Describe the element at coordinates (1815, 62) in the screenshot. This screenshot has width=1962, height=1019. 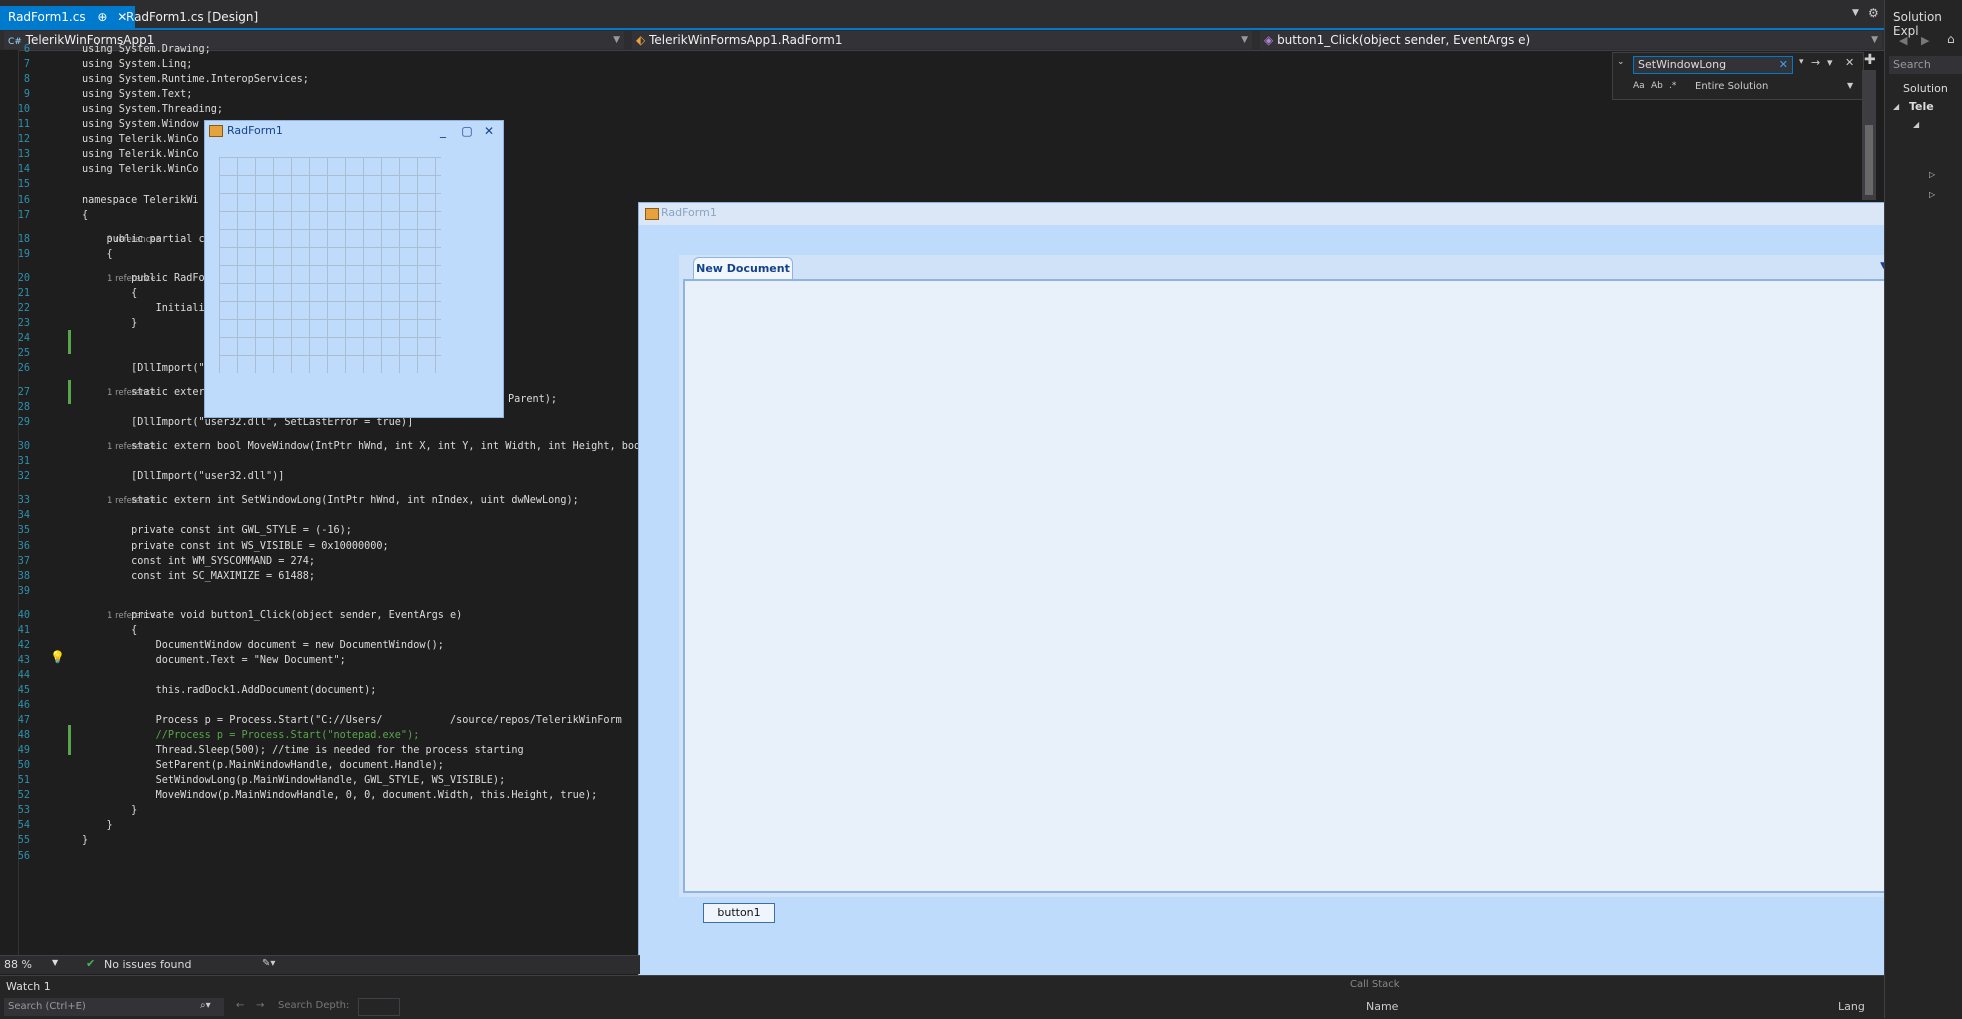
I see `find-next-icon: →` at that location.